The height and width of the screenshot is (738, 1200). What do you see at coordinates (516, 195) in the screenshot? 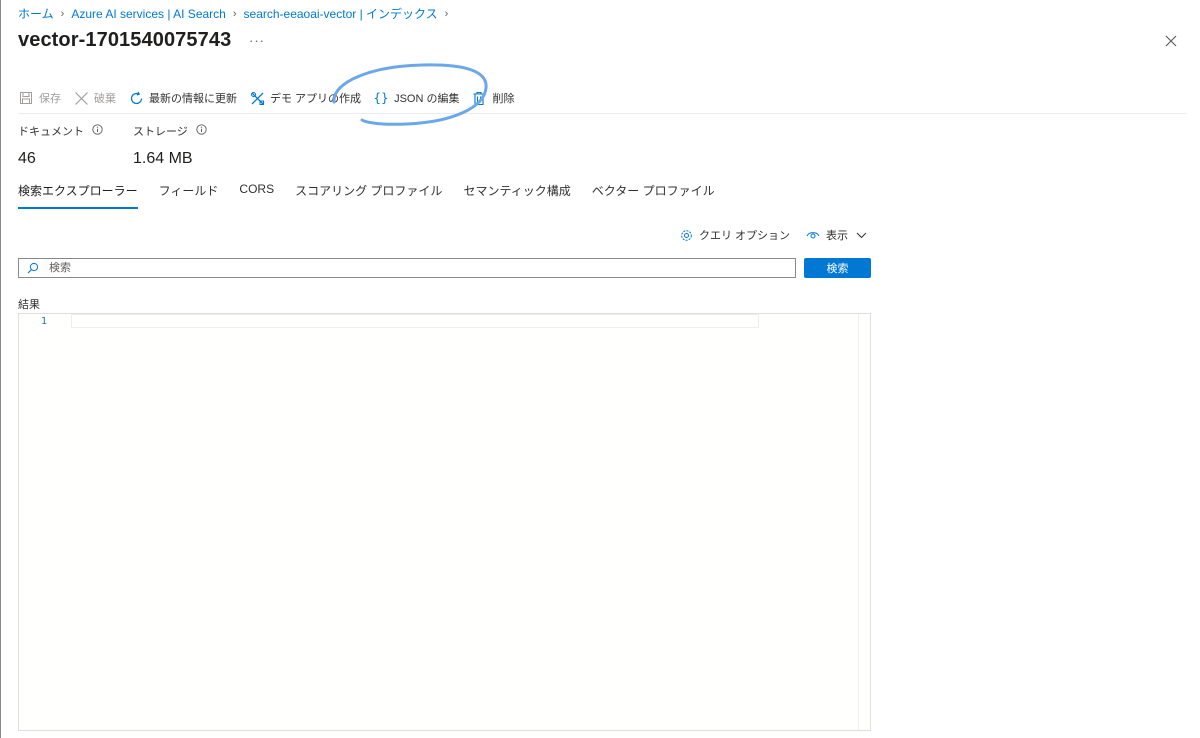
I see `tab-semantic-configurations: セマンティック構成` at bounding box center [516, 195].